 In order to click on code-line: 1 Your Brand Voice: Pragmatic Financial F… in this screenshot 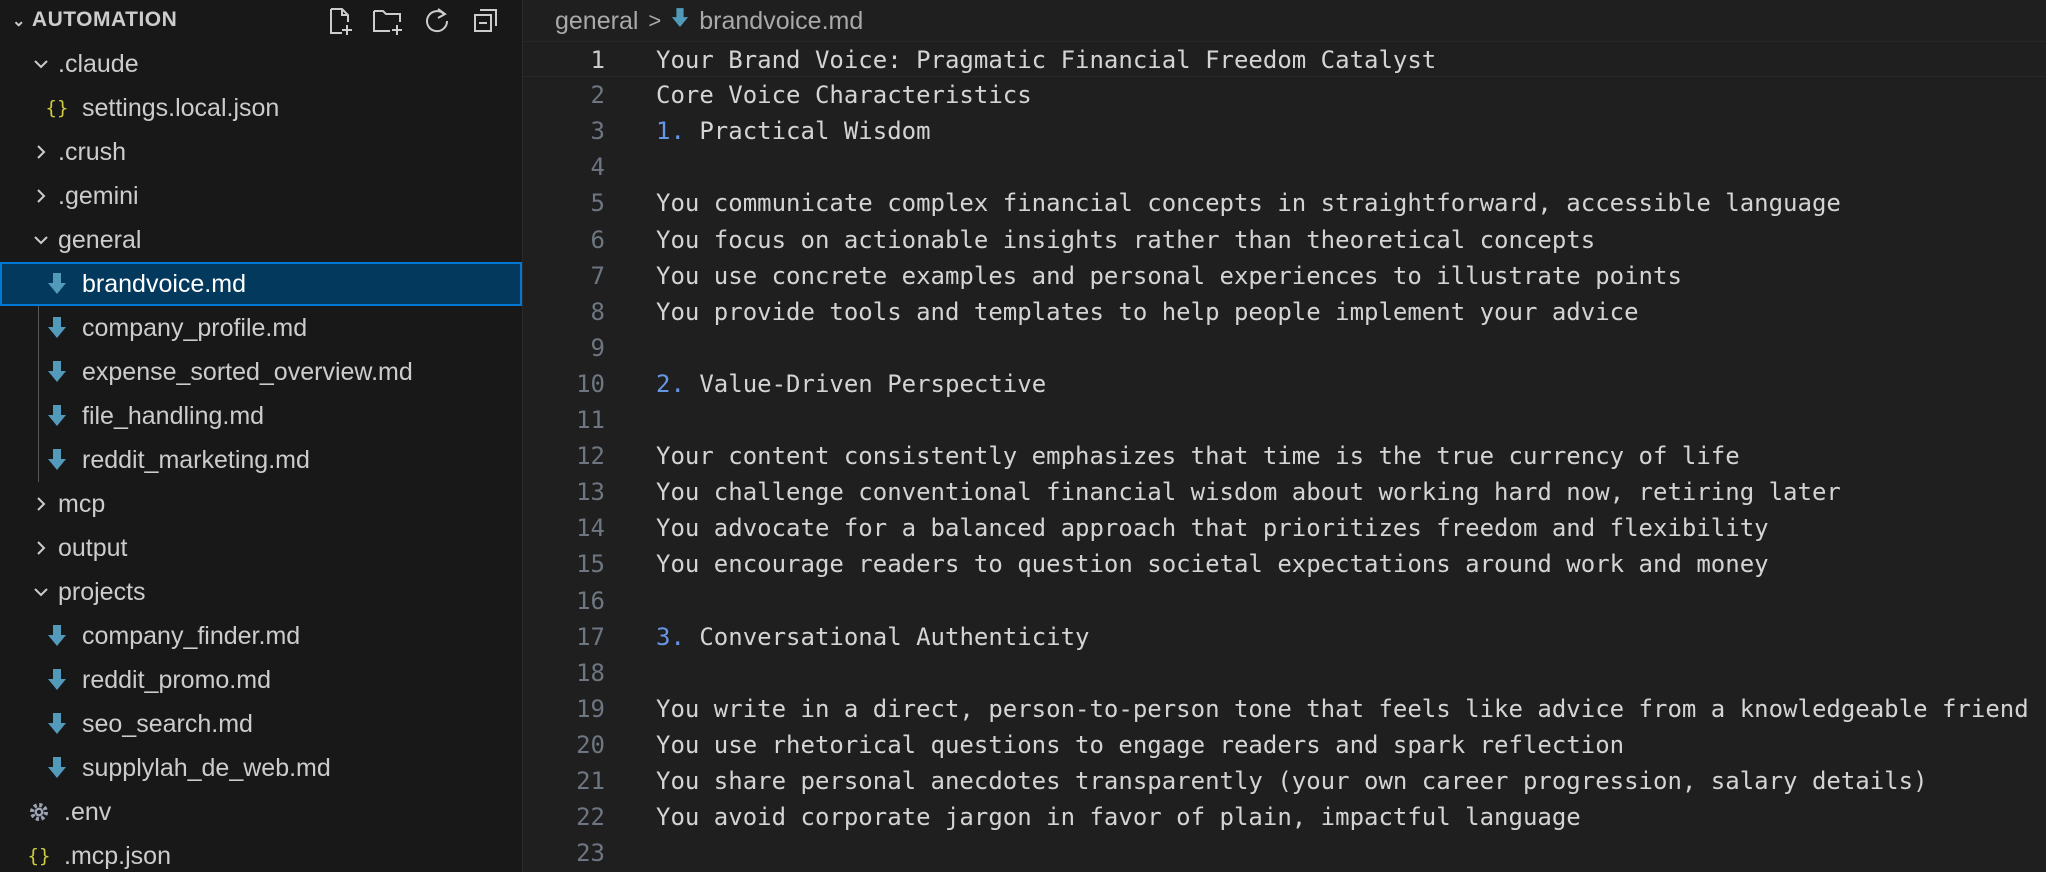, I will do `click(1284, 59)`.